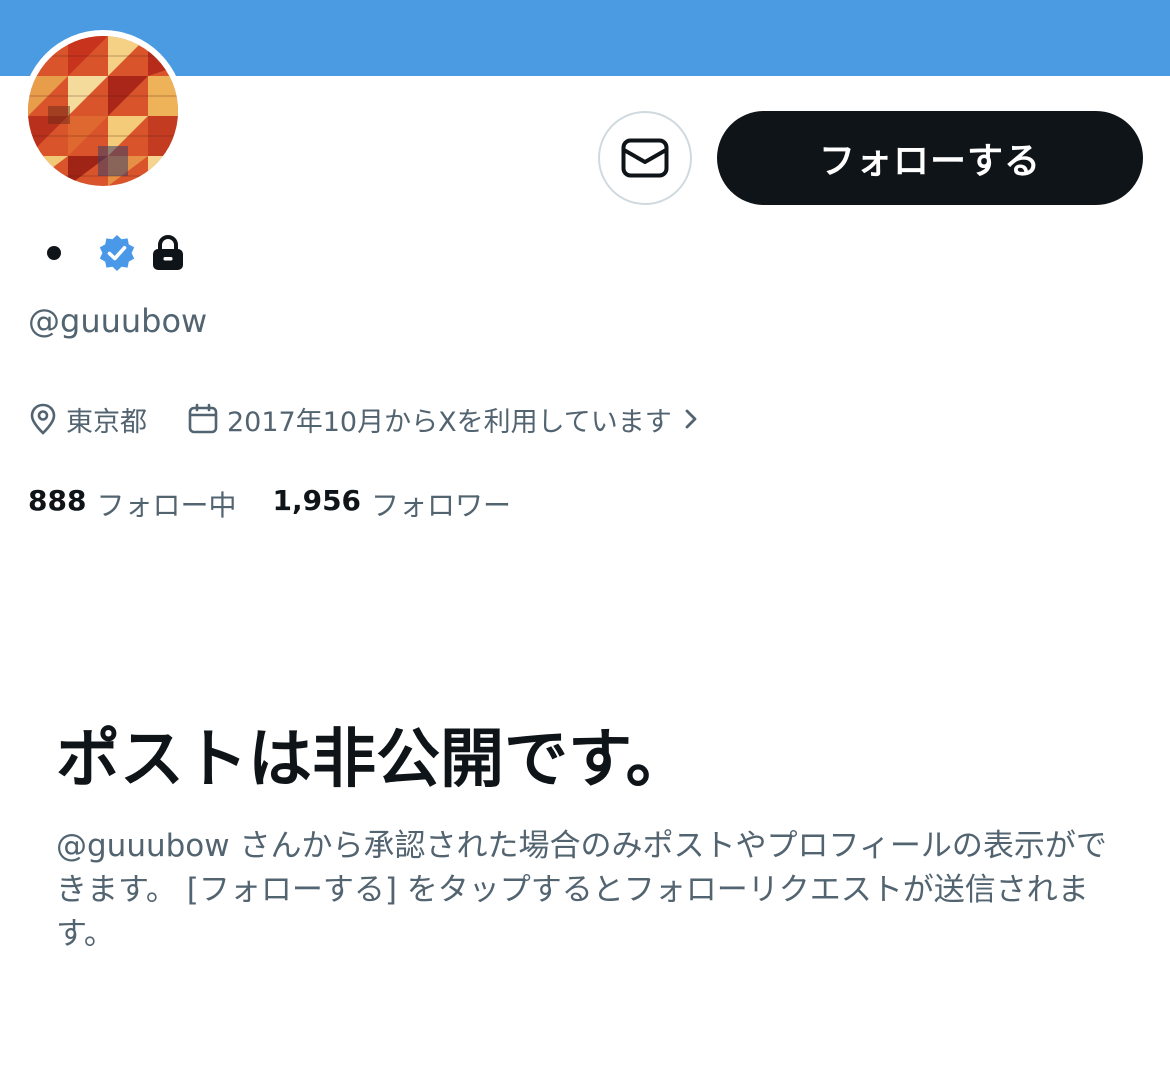  What do you see at coordinates (930, 158) in the screenshot?
I see `follow-button: フォローする` at bounding box center [930, 158].